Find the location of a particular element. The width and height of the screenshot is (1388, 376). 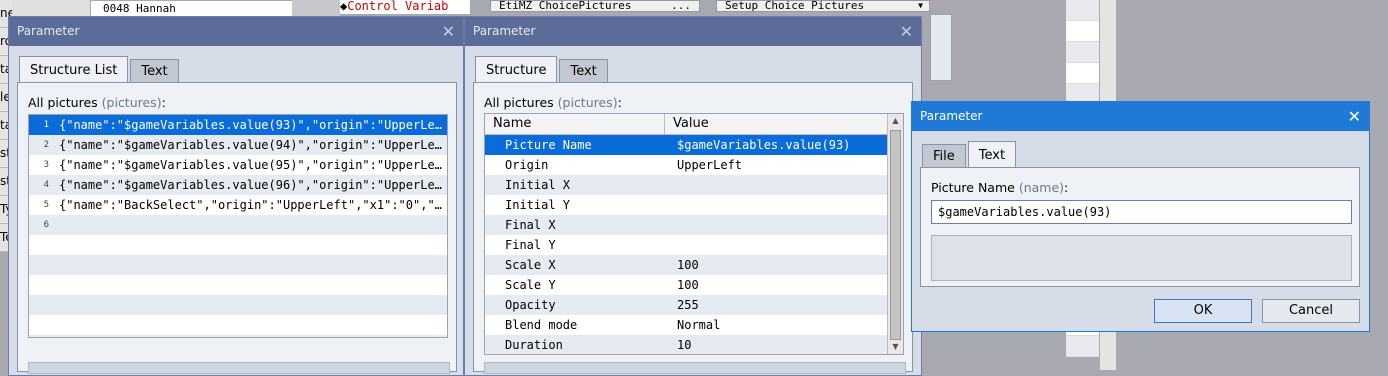

scroll-down-icon: ▼ is located at coordinates (895, 347).